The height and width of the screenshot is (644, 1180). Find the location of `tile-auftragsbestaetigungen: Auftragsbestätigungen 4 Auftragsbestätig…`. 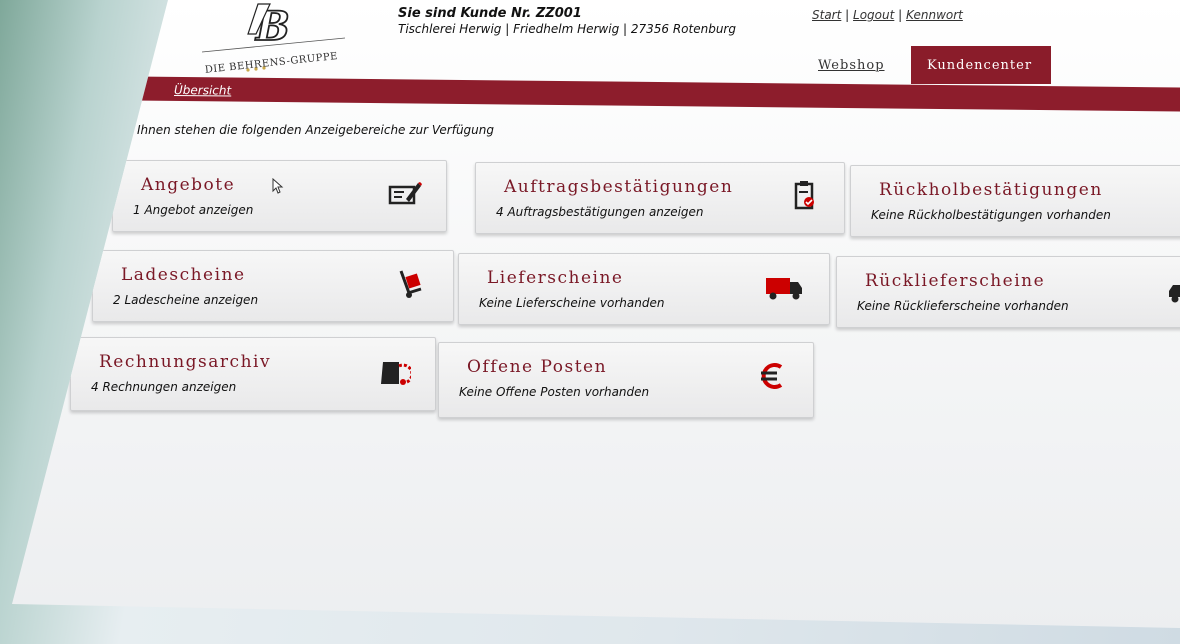

tile-auftragsbestaetigungen: Auftragsbestätigungen 4 Auftragsbestätig… is located at coordinates (660, 198).